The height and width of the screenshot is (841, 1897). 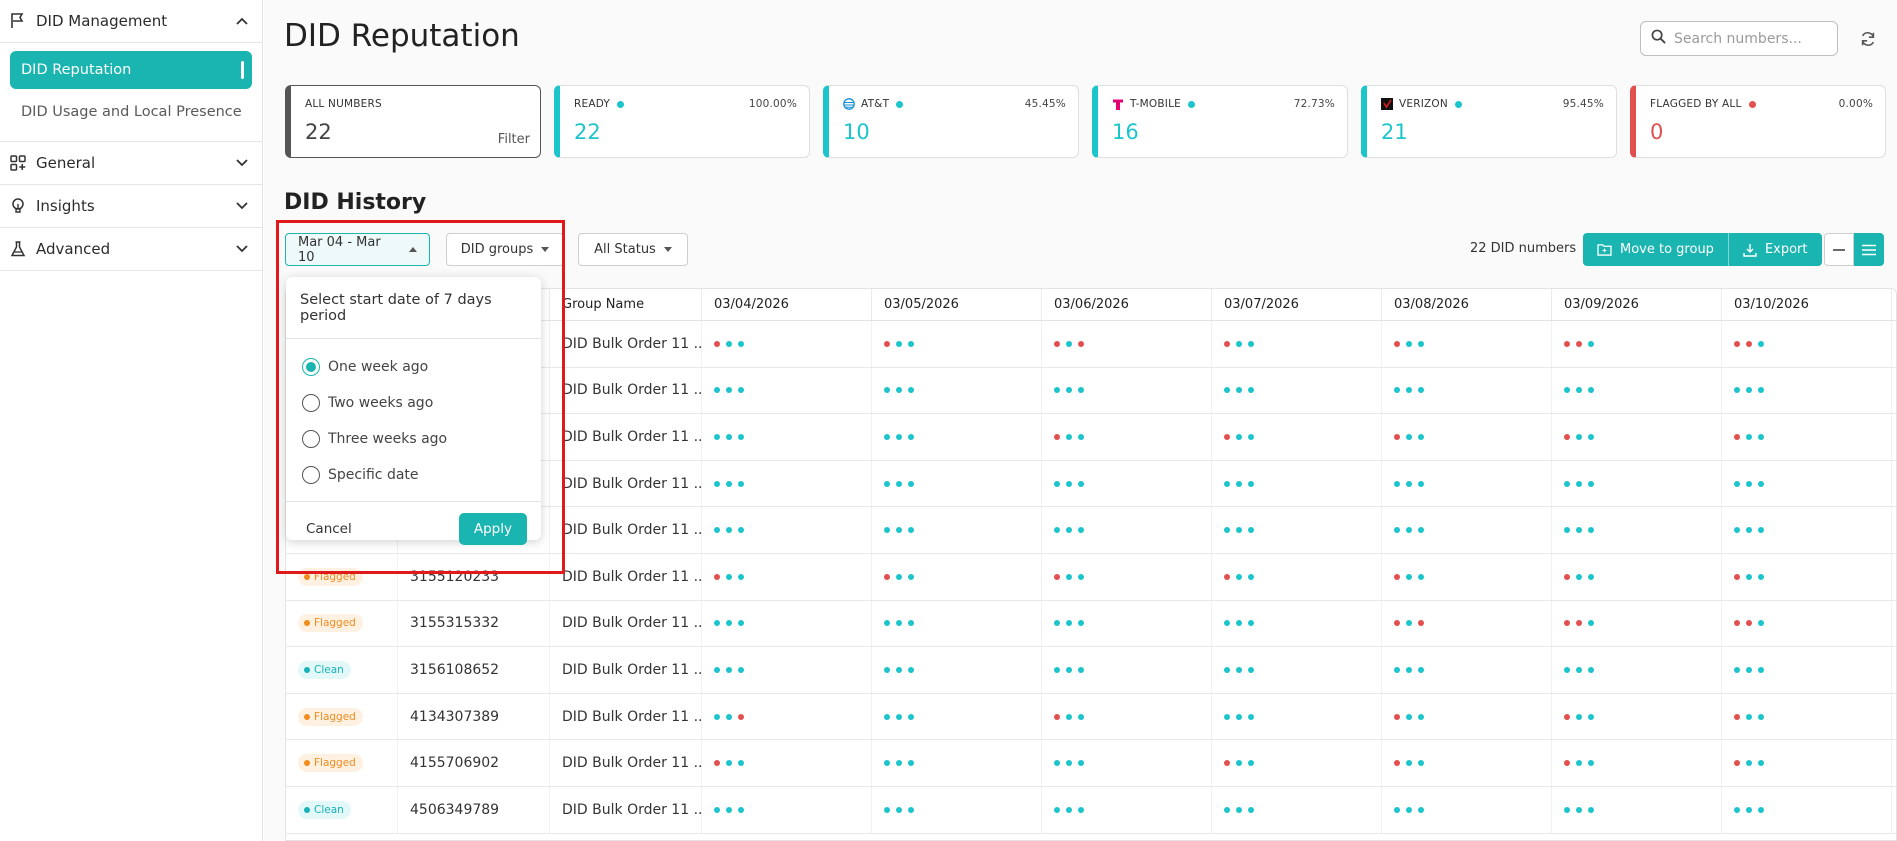 What do you see at coordinates (951, 121) in the screenshot?
I see `card-att: AT&T 45.45% 10` at bounding box center [951, 121].